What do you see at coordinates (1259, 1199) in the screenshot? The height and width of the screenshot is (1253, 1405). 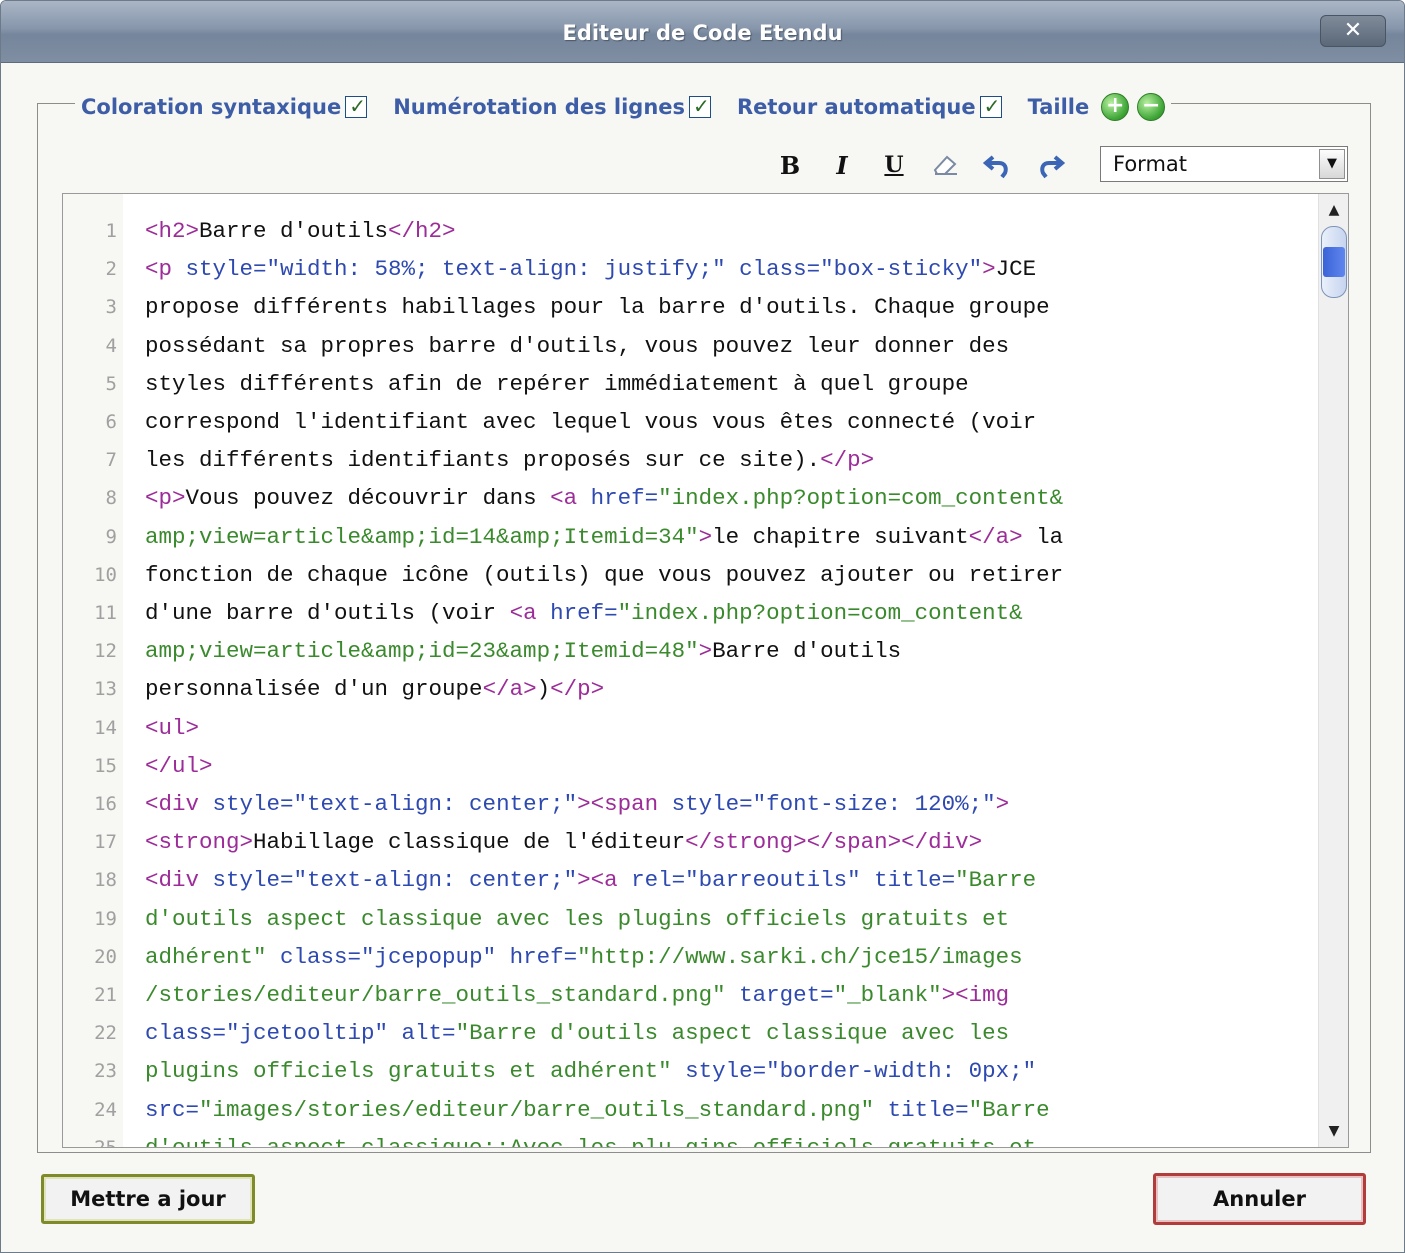 I see `cancel-button: Annuler` at bounding box center [1259, 1199].